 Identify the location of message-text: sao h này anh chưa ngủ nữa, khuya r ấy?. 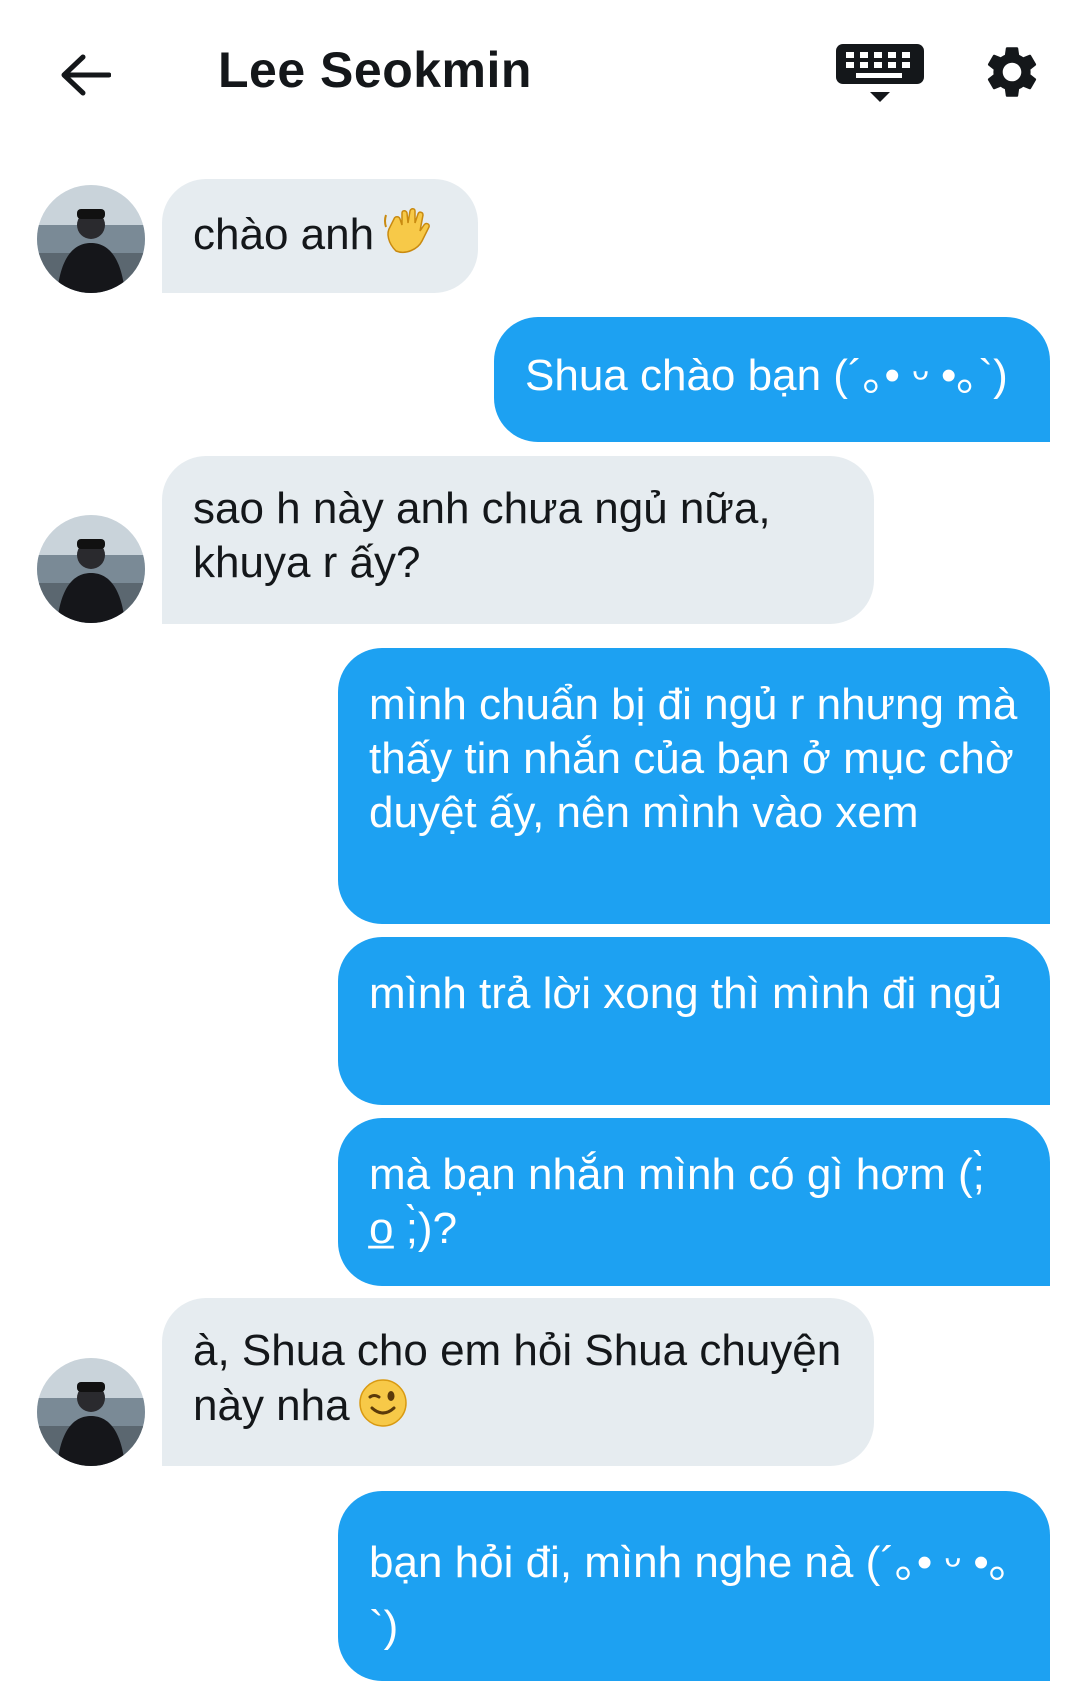
(482, 535).